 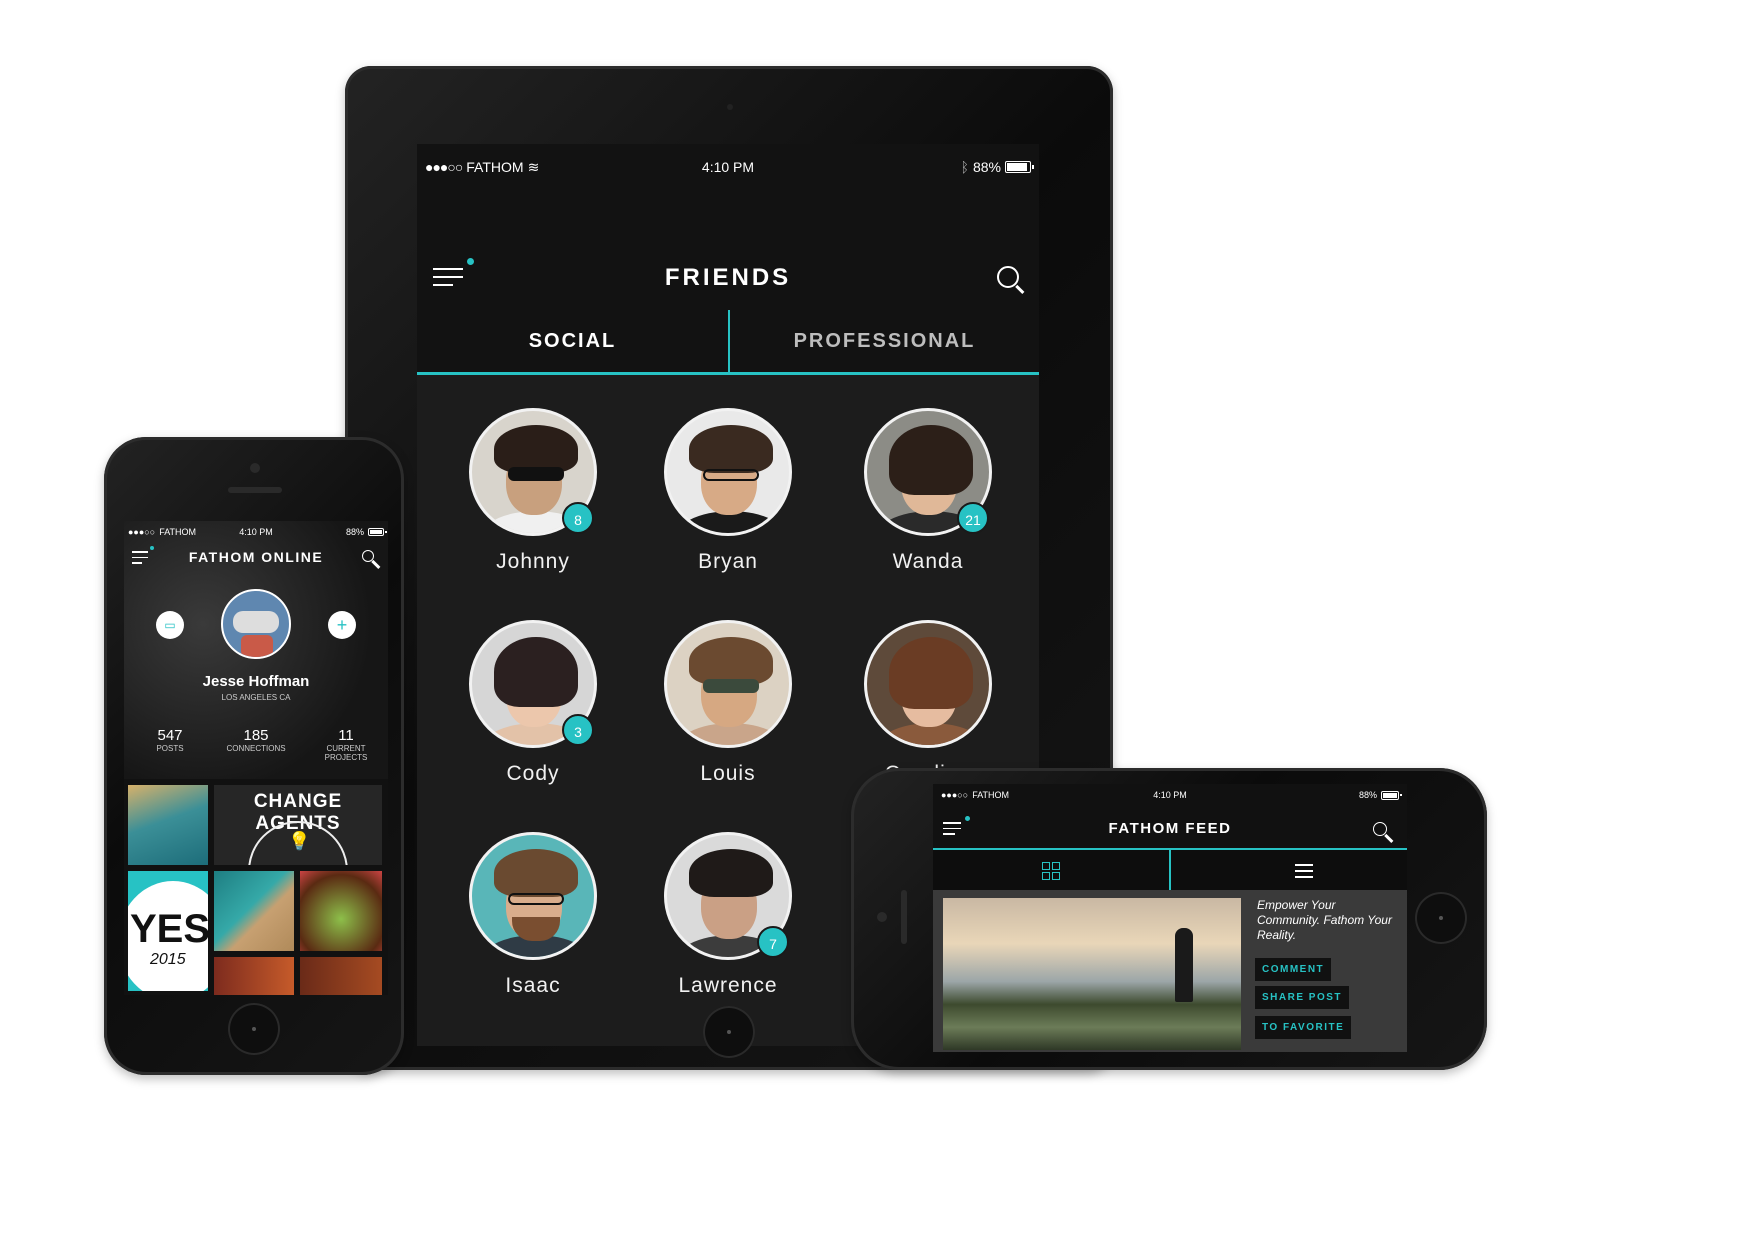 What do you see at coordinates (255, 490) in the screenshot?
I see `phone-speaker` at bounding box center [255, 490].